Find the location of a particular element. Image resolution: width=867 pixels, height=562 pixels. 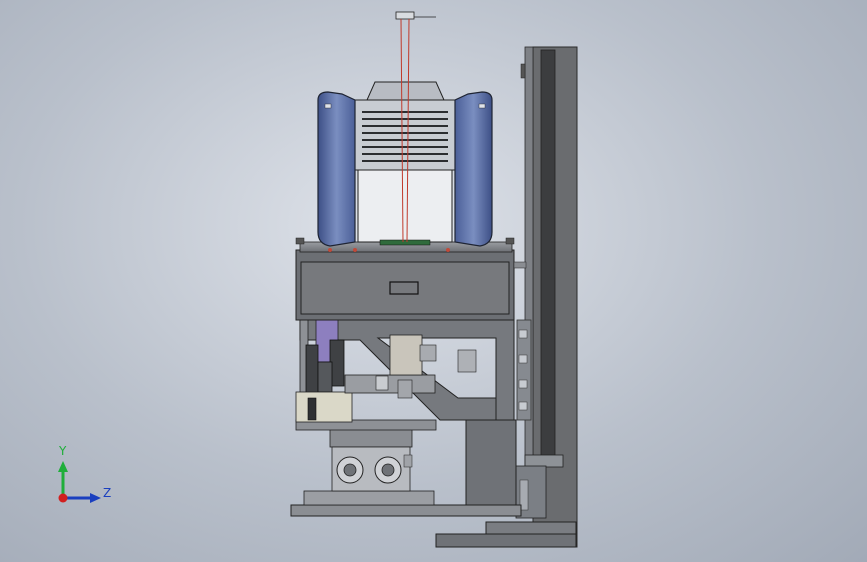

hood-cover is located at coordinates (405, 164).